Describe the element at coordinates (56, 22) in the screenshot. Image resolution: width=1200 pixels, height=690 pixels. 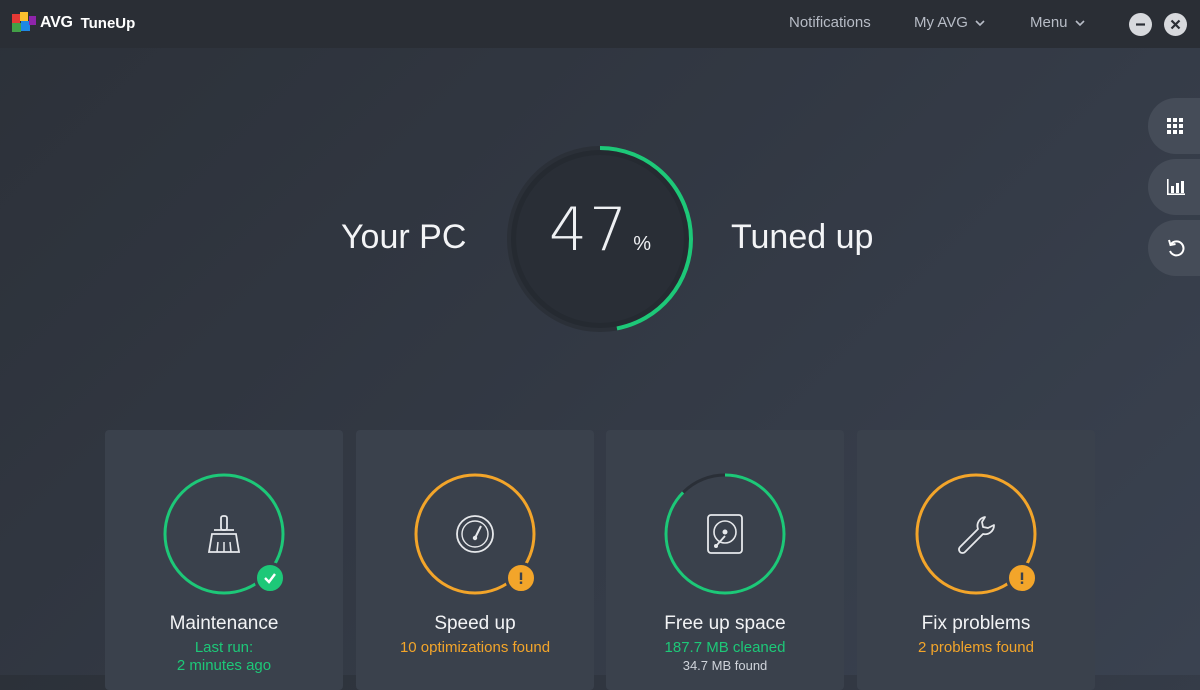
I see `brand-name: AVG` at that location.